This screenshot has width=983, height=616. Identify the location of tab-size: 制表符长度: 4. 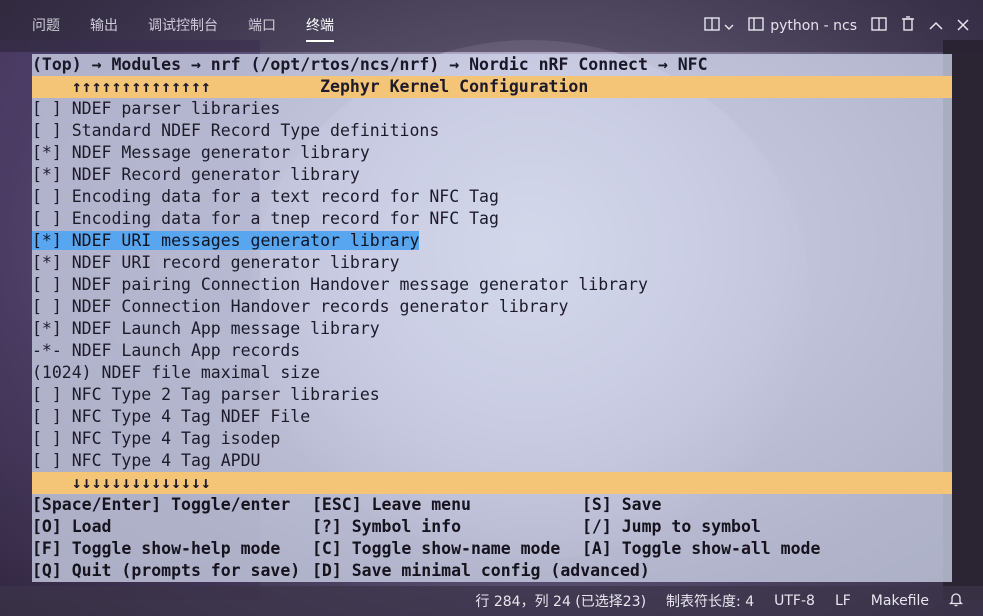
(710, 601).